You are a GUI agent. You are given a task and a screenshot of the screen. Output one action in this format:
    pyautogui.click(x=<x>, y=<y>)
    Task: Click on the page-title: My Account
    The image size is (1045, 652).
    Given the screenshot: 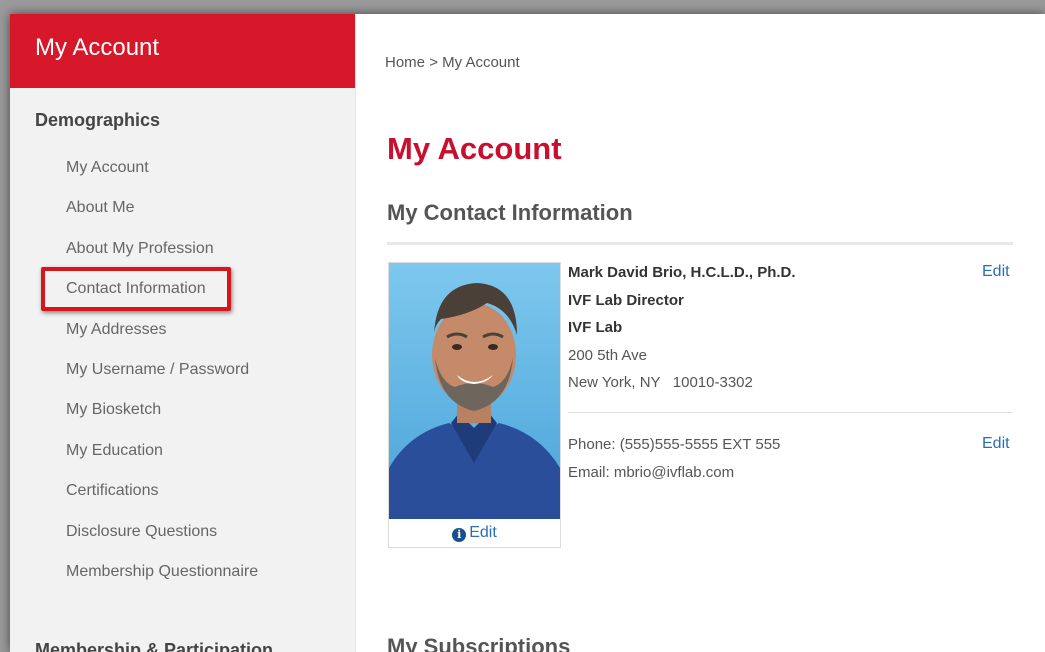 What is the action you would take?
    pyautogui.click(x=474, y=148)
    